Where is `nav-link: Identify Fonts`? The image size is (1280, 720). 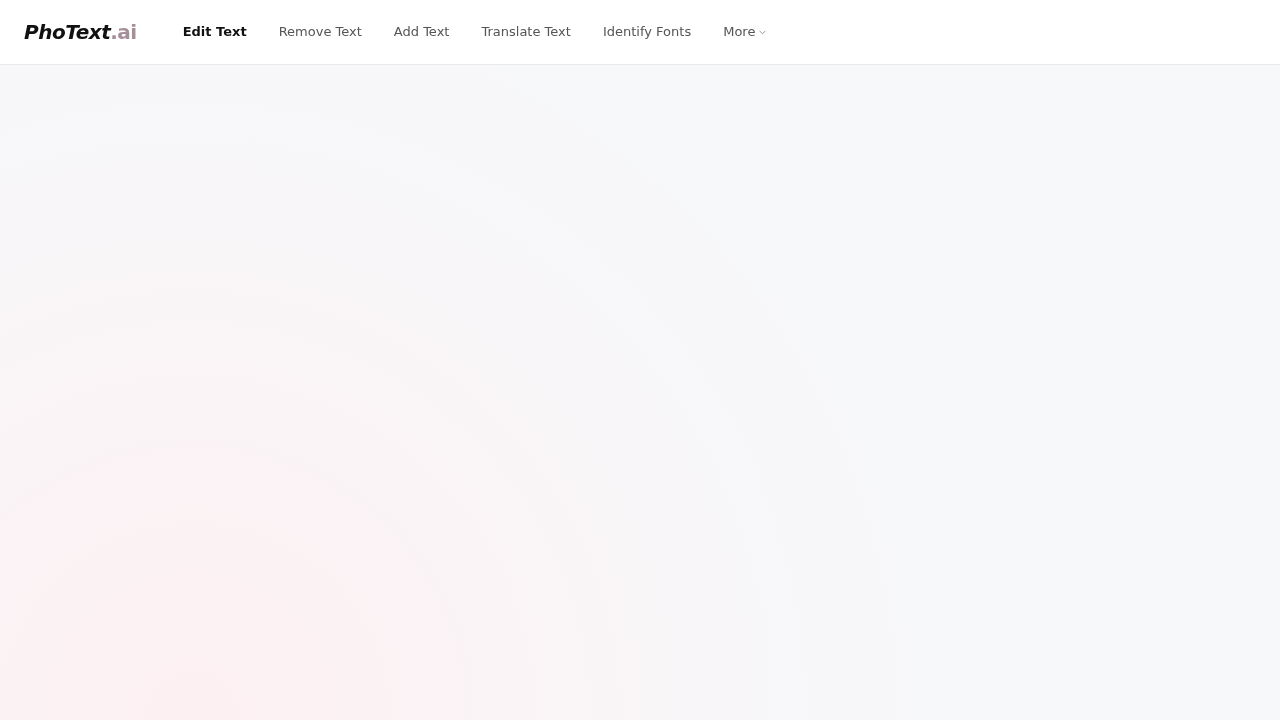 nav-link: Identify Fonts is located at coordinates (647, 32).